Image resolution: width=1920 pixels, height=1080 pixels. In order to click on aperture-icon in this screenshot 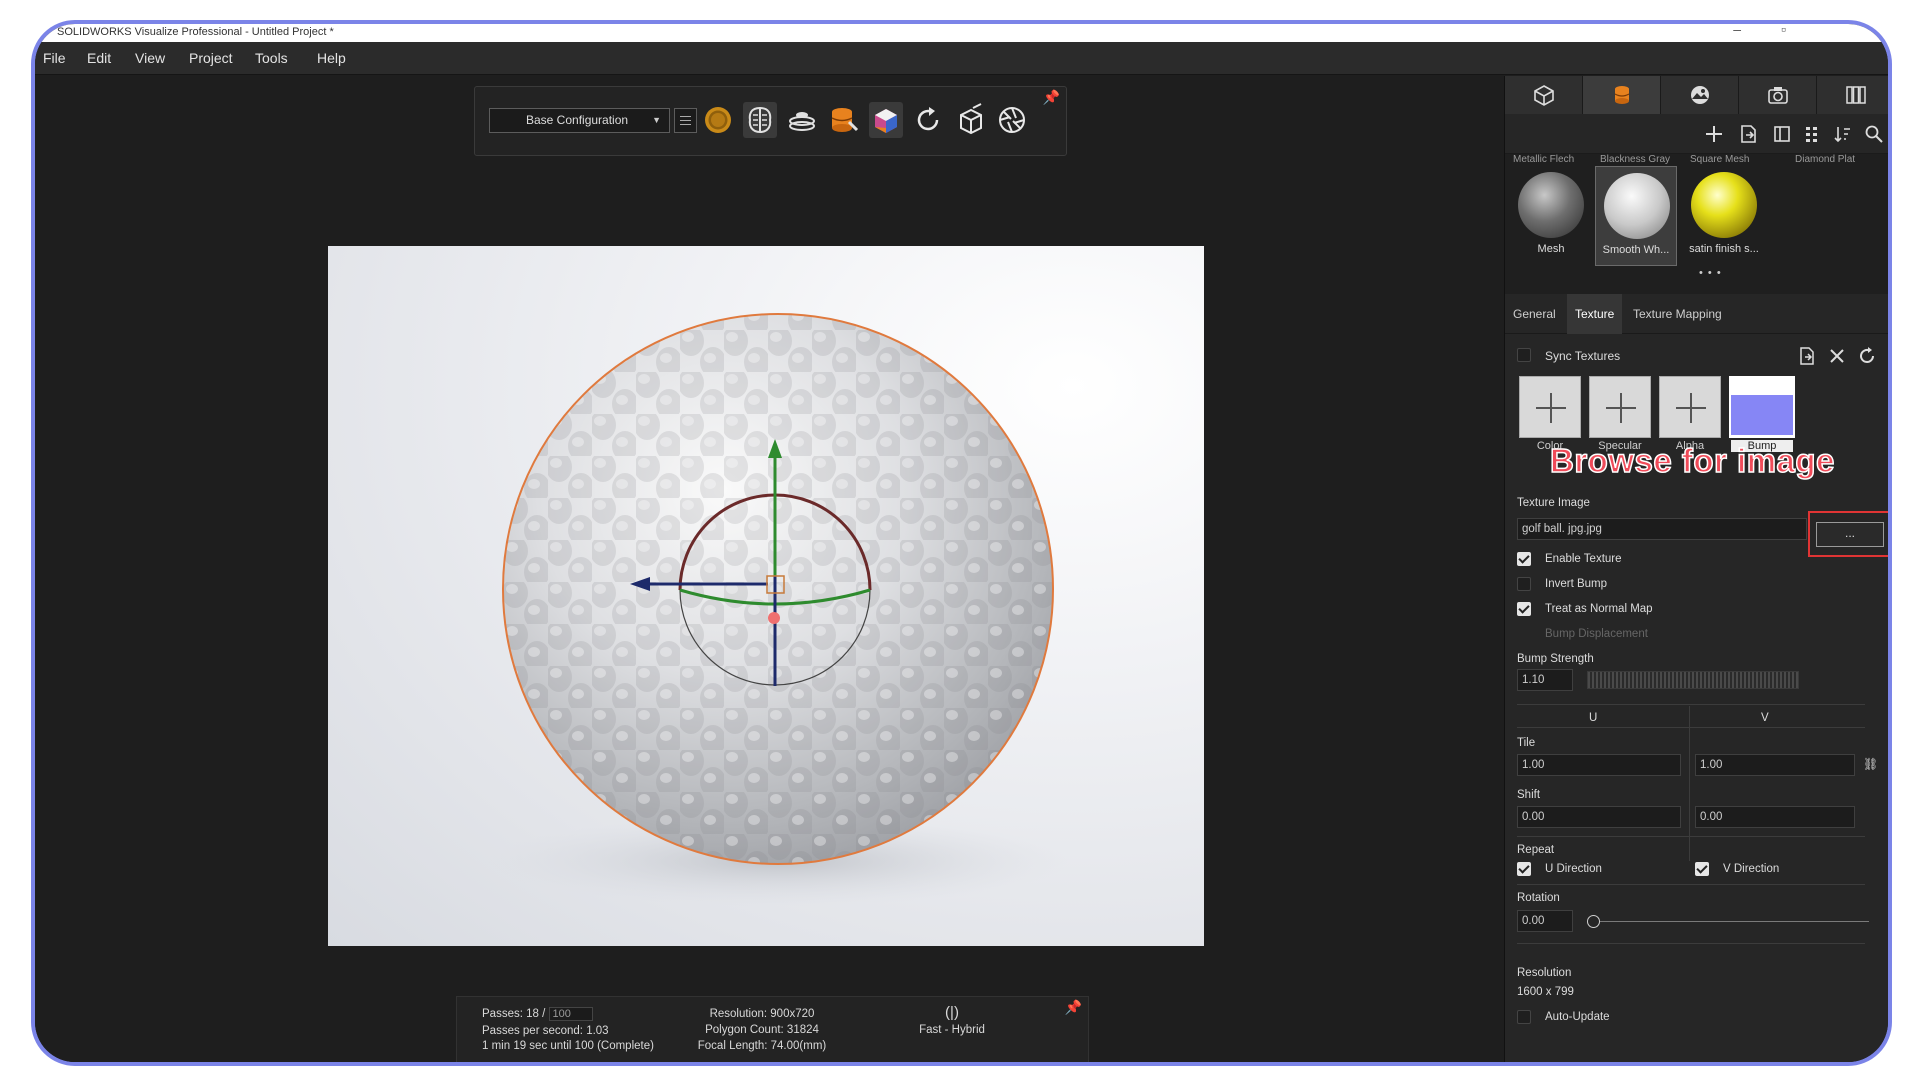, I will do `click(1012, 120)`.